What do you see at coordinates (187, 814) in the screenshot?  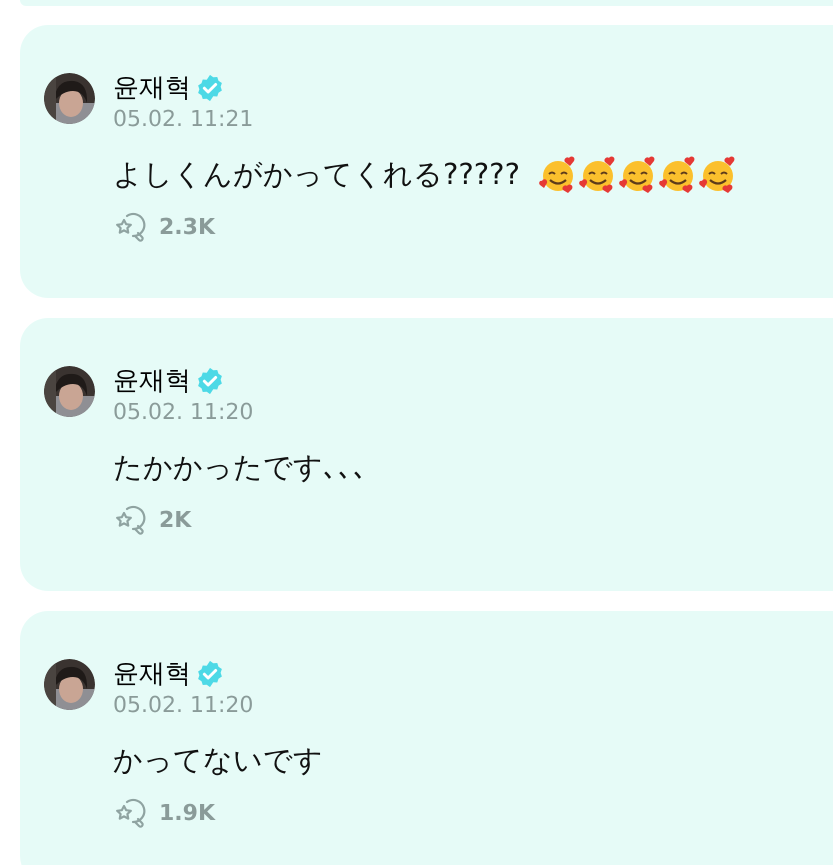 I see `reaction-count: 1.9K` at bounding box center [187, 814].